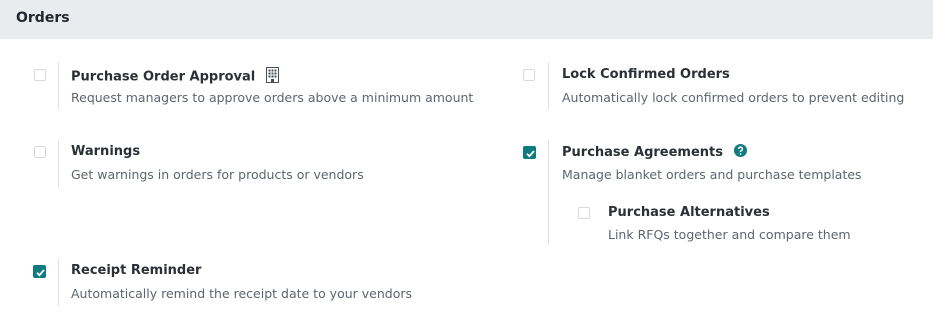 The image size is (933, 318). I want to click on lock-confirmed-orders-checkbox, so click(529, 75).